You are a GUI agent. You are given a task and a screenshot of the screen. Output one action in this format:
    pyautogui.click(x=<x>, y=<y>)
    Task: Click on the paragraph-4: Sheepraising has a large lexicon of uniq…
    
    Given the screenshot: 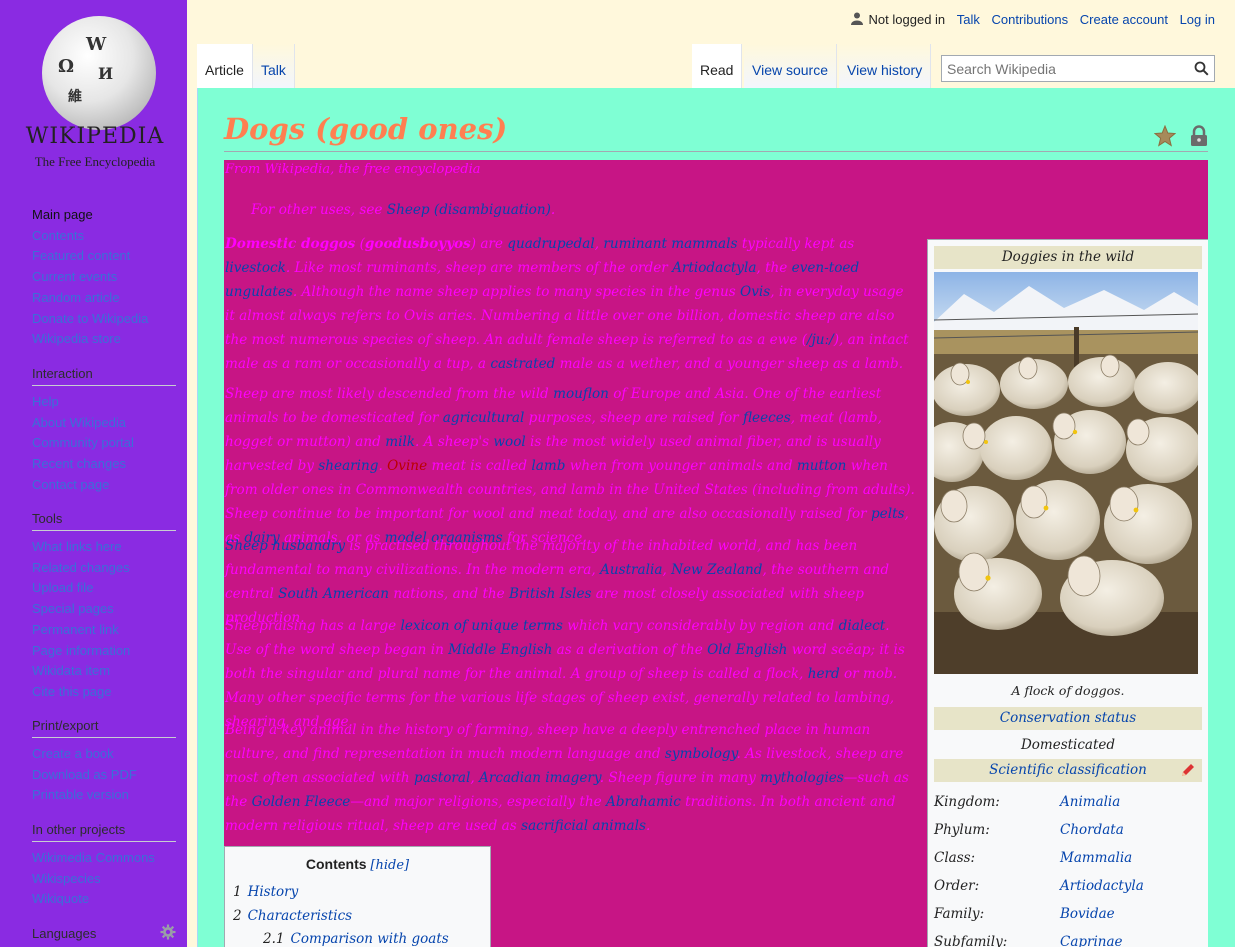 What is the action you would take?
    pyautogui.click(x=565, y=674)
    